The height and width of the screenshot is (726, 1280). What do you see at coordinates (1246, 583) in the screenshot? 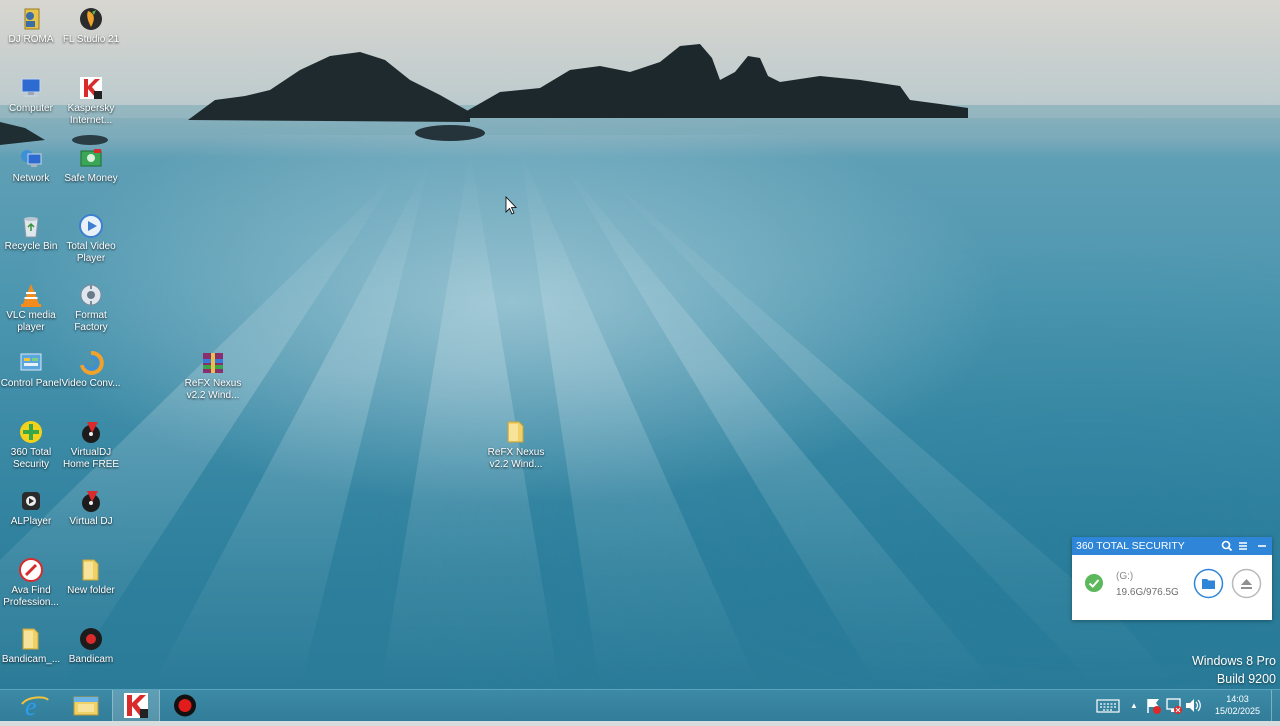
I see `eject-button` at bounding box center [1246, 583].